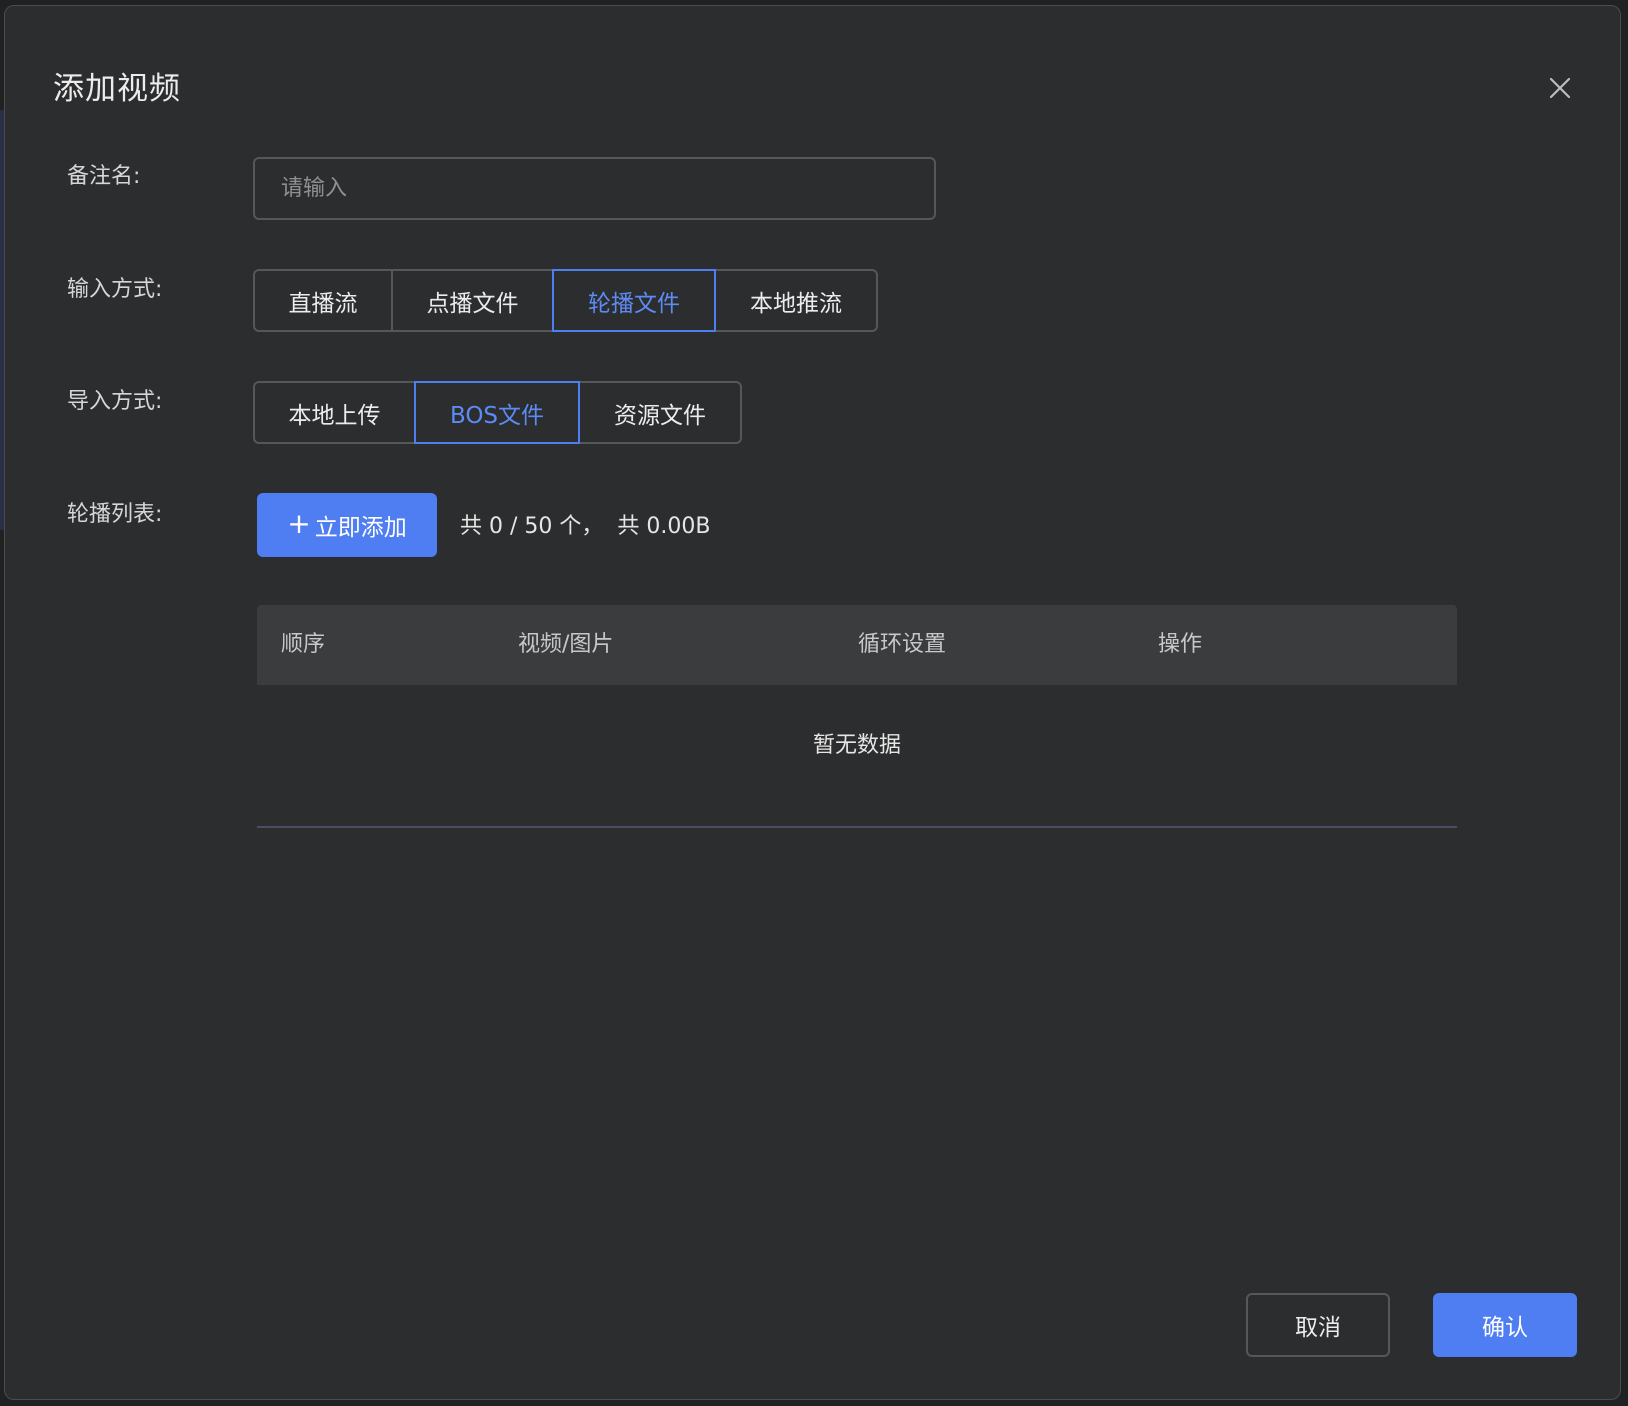  I want to click on column-actions: 操作, so click(1180, 644).